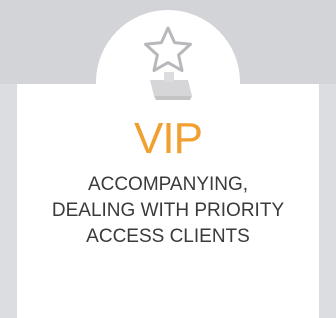 The width and height of the screenshot is (336, 318). What do you see at coordinates (168, 236) in the screenshot?
I see `description-line-3: ACCESS CLIENTS` at bounding box center [168, 236].